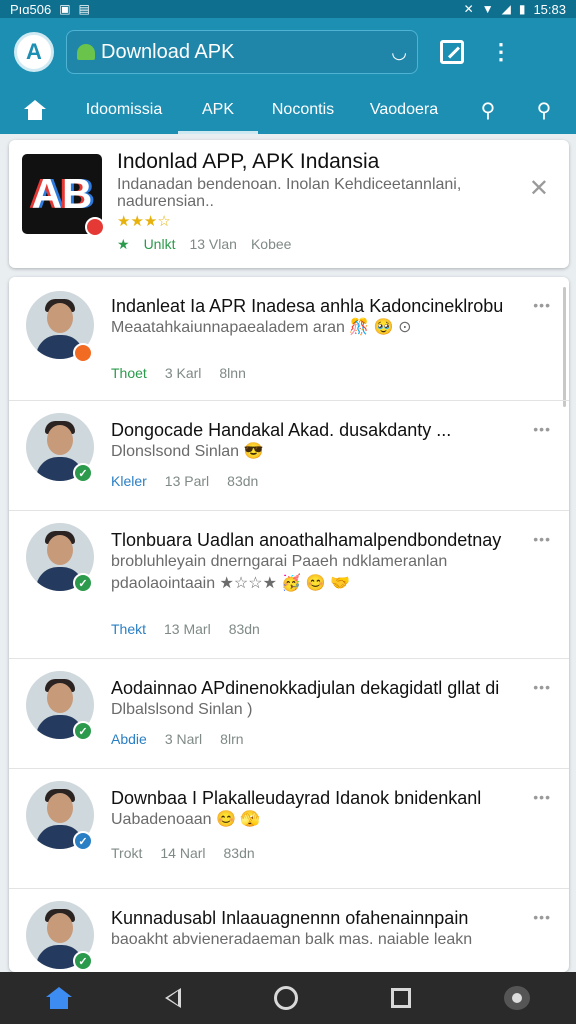 This screenshot has width=576, height=1024. I want to click on post-meta-1: Kleler, so click(129, 481).